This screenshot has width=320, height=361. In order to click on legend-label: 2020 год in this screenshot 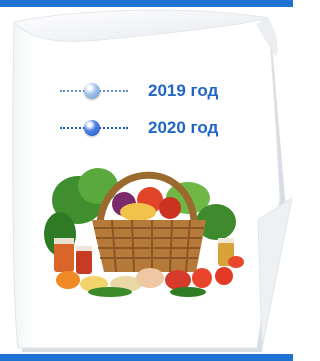, I will do `click(183, 127)`.